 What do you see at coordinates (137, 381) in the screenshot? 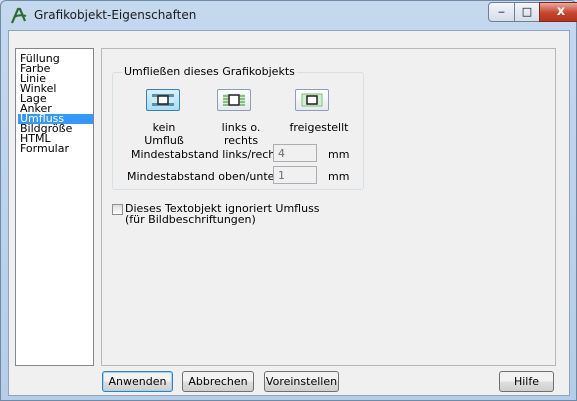
I see `apply-button: Anwenden` at bounding box center [137, 381].